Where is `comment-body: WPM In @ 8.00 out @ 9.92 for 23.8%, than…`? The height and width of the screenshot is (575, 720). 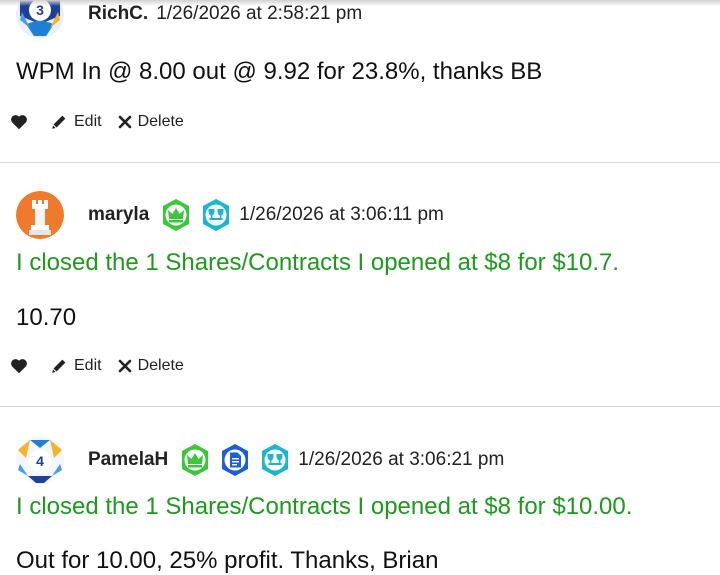
comment-body: WPM In @ 8.00 out @ 9.92 for 23.8%, than… is located at coordinates (279, 71).